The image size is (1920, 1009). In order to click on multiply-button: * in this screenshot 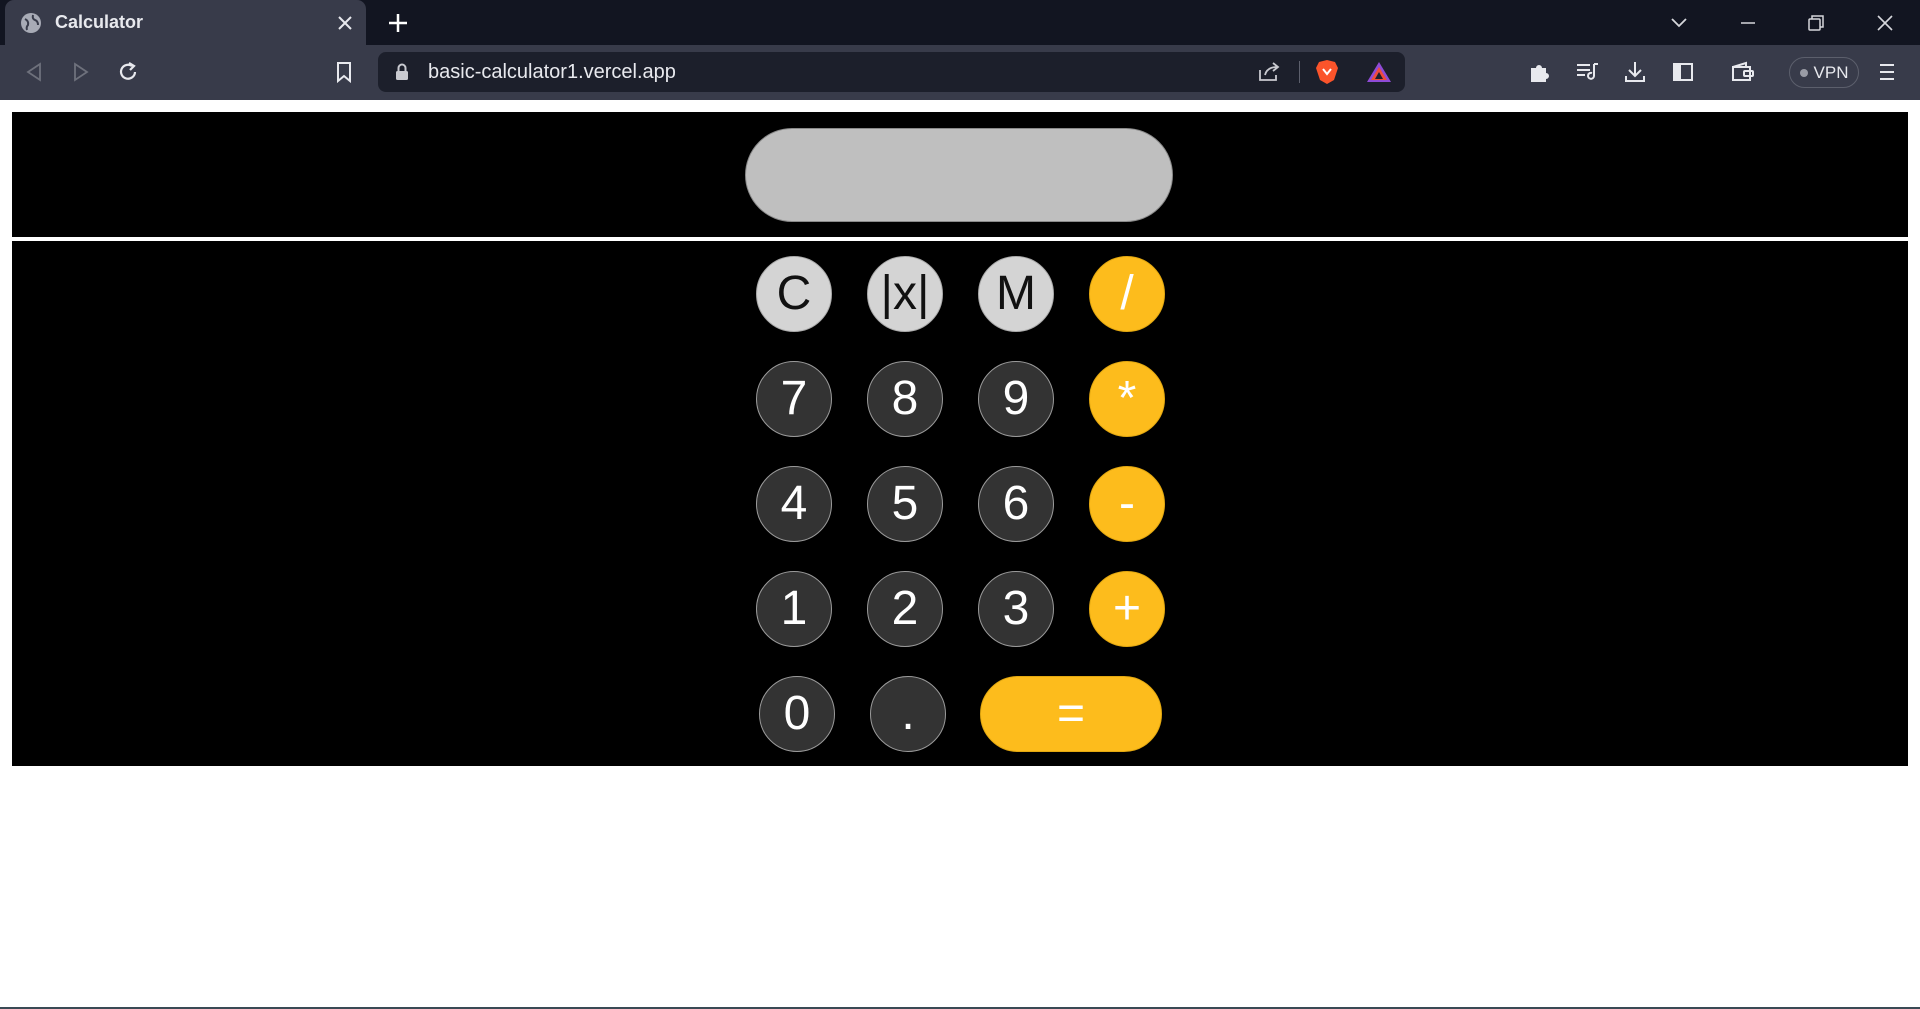, I will do `click(1127, 399)`.